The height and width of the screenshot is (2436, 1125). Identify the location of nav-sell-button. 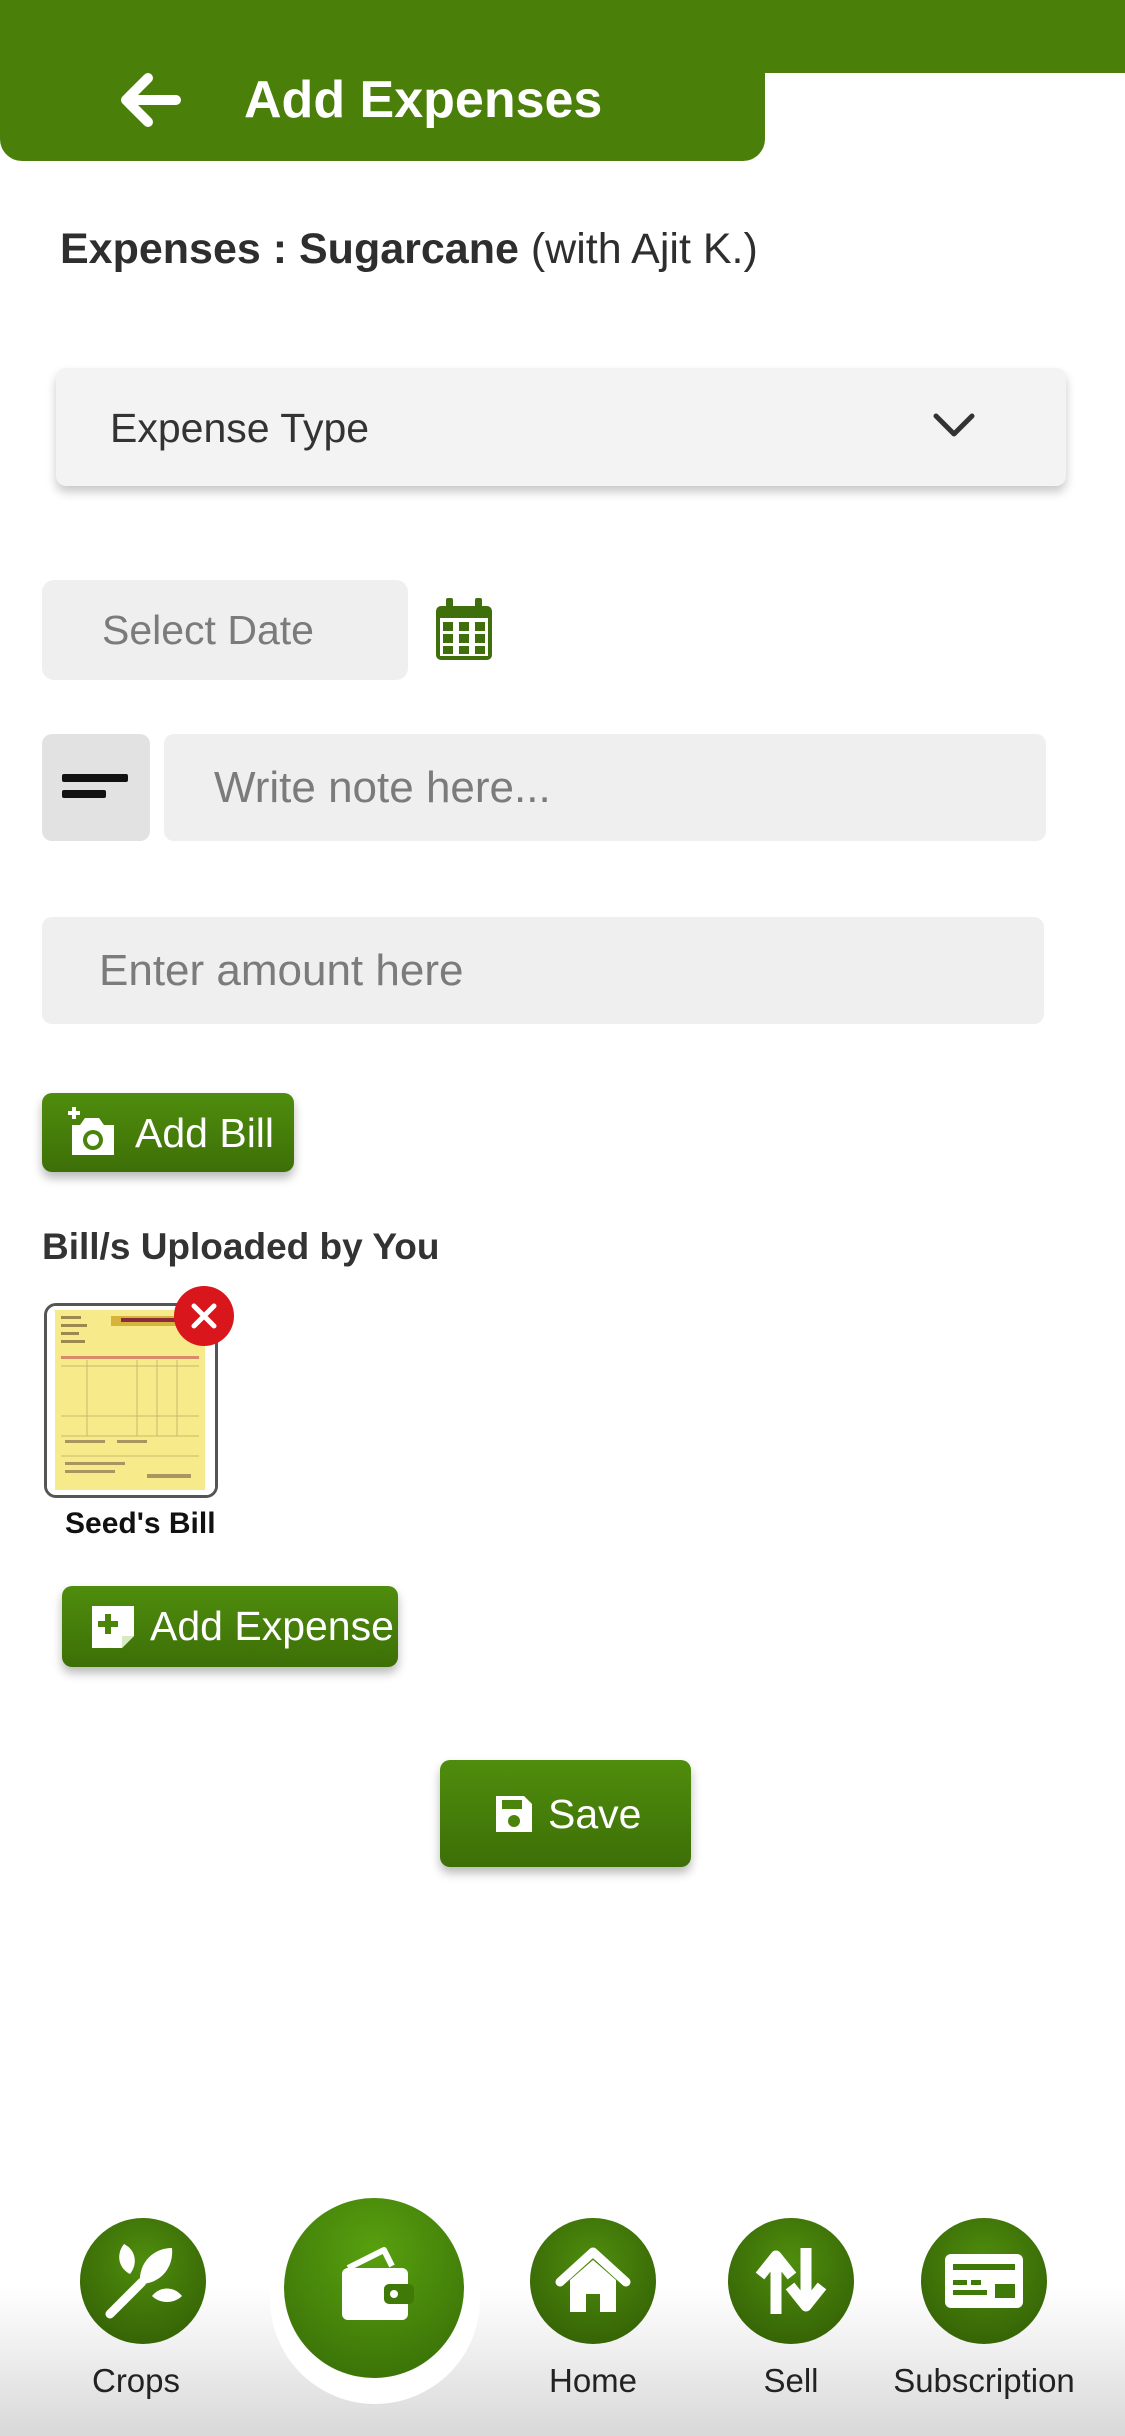
(791, 2281).